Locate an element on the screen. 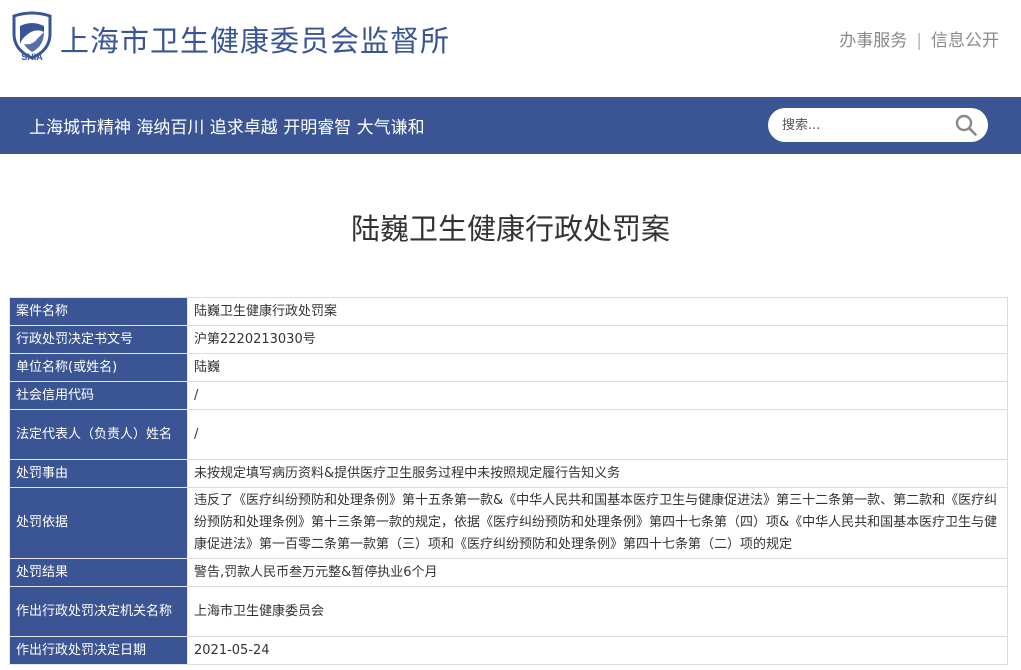 The image size is (1021, 670). row-label: 处罚结果 is located at coordinates (98, 572).